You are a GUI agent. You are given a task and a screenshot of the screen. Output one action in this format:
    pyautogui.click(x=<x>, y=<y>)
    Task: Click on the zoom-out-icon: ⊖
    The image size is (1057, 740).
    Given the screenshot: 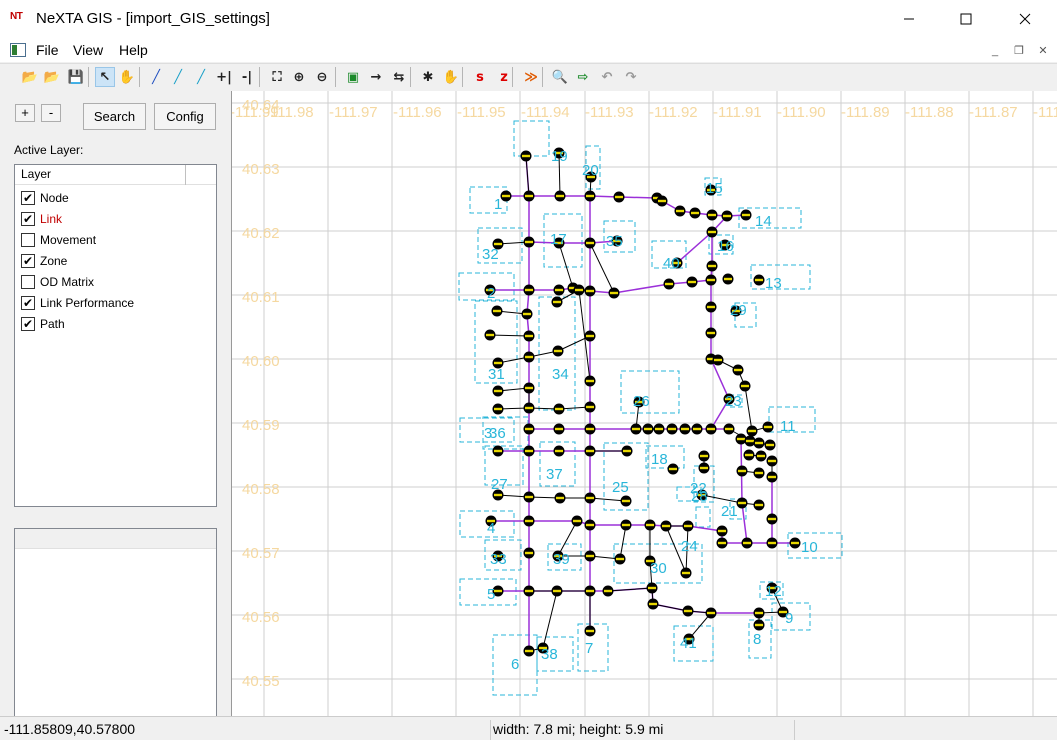 What is the action you would take?
    pyautogui.click(x=322, y=77)
    